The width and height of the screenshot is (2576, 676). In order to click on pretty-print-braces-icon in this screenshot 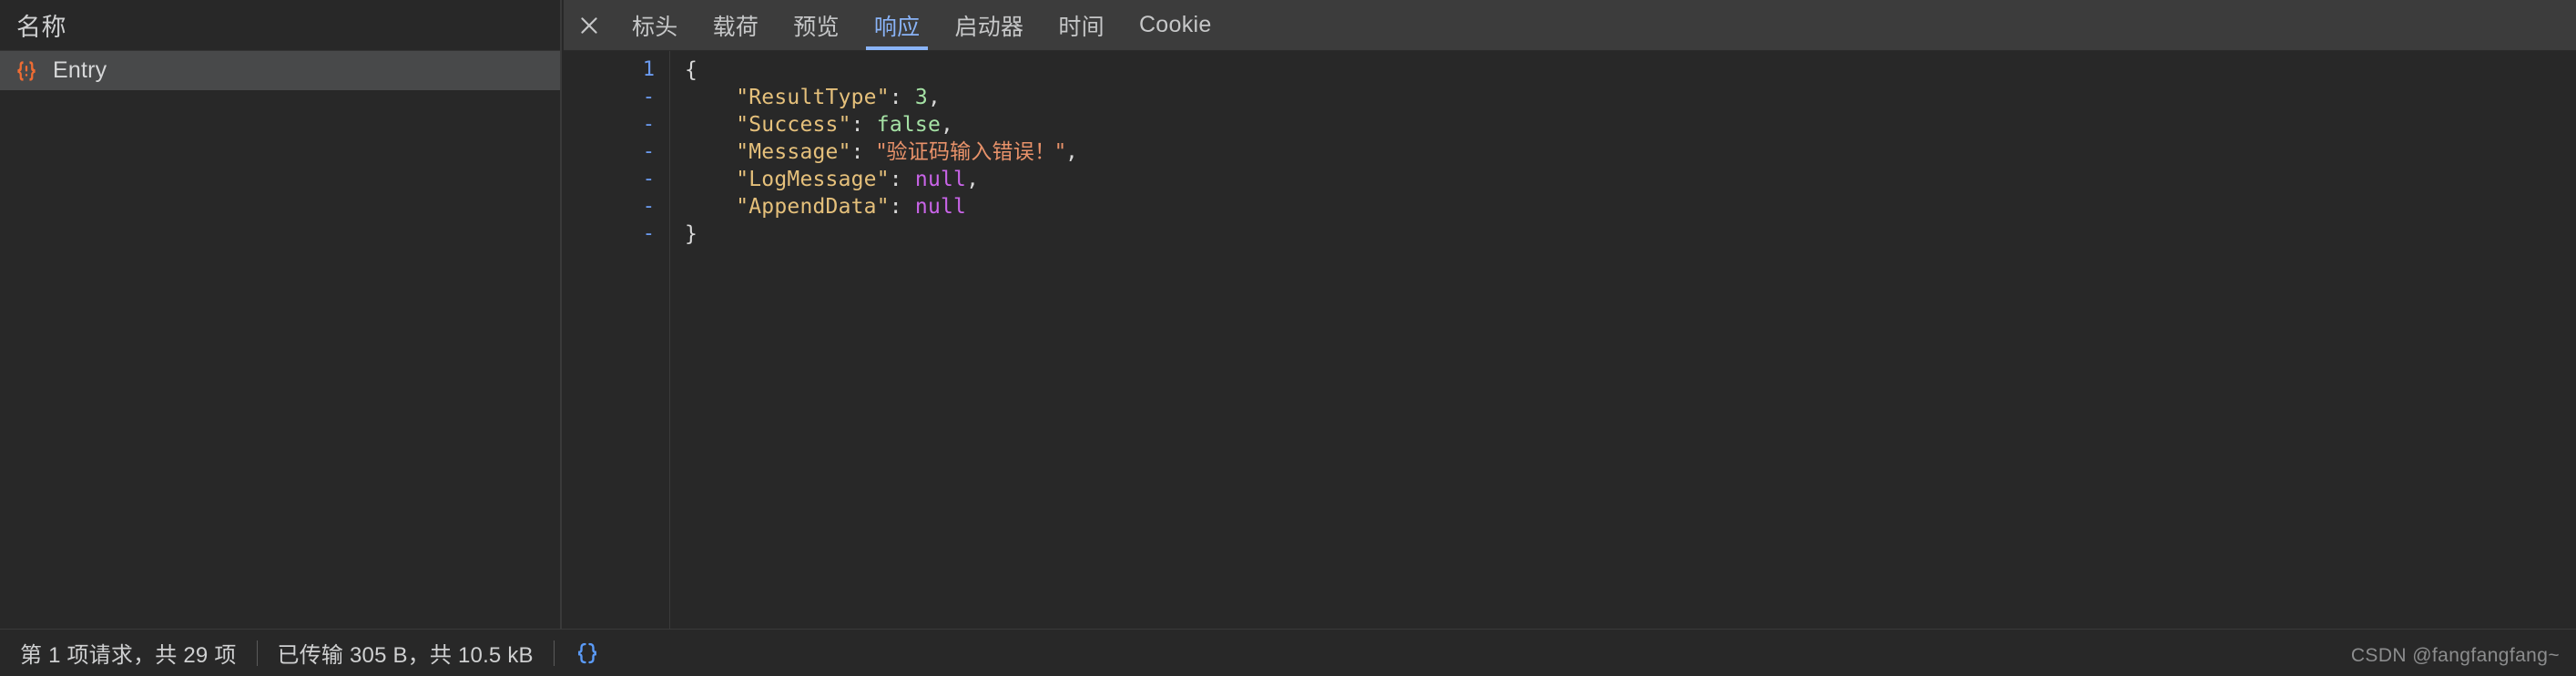, I will do `click(587, 653)`.